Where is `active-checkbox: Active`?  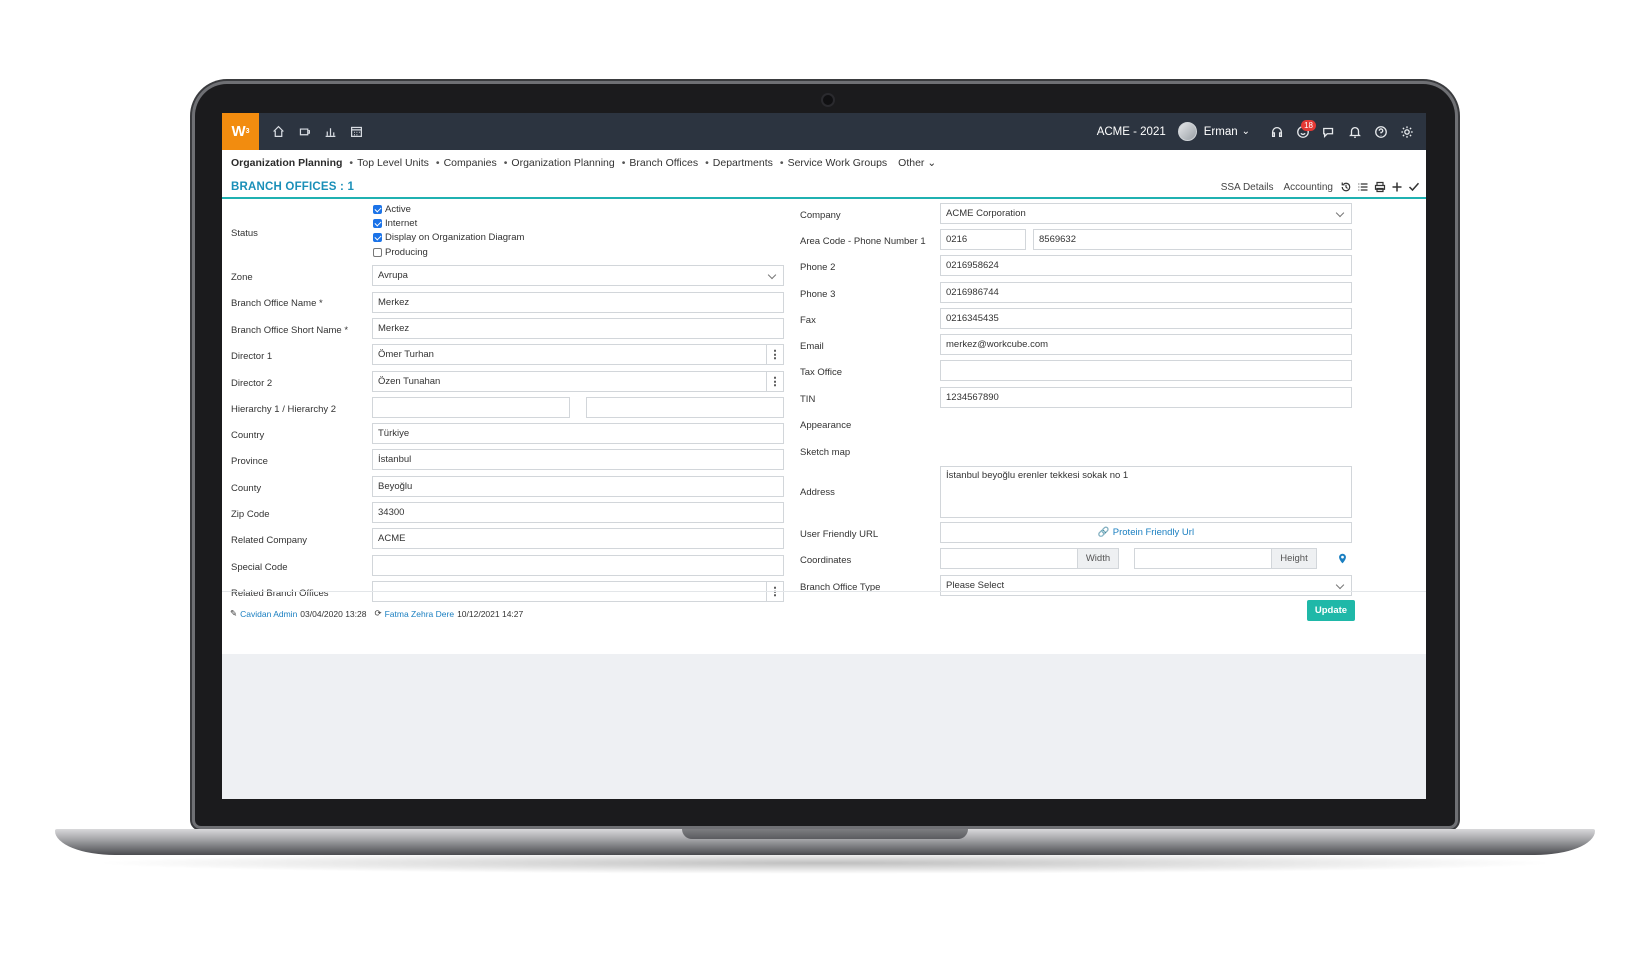
active-checkbox: Active is located at coordinates (392, 209).